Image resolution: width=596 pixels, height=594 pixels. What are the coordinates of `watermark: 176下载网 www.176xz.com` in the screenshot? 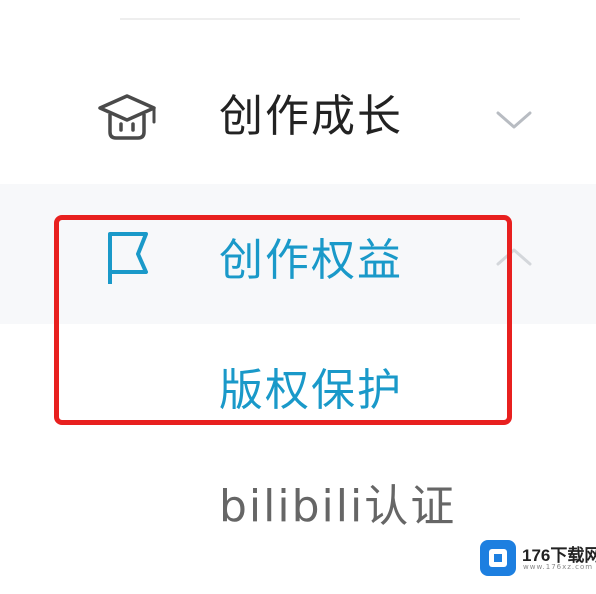 It's located at (535, 557).